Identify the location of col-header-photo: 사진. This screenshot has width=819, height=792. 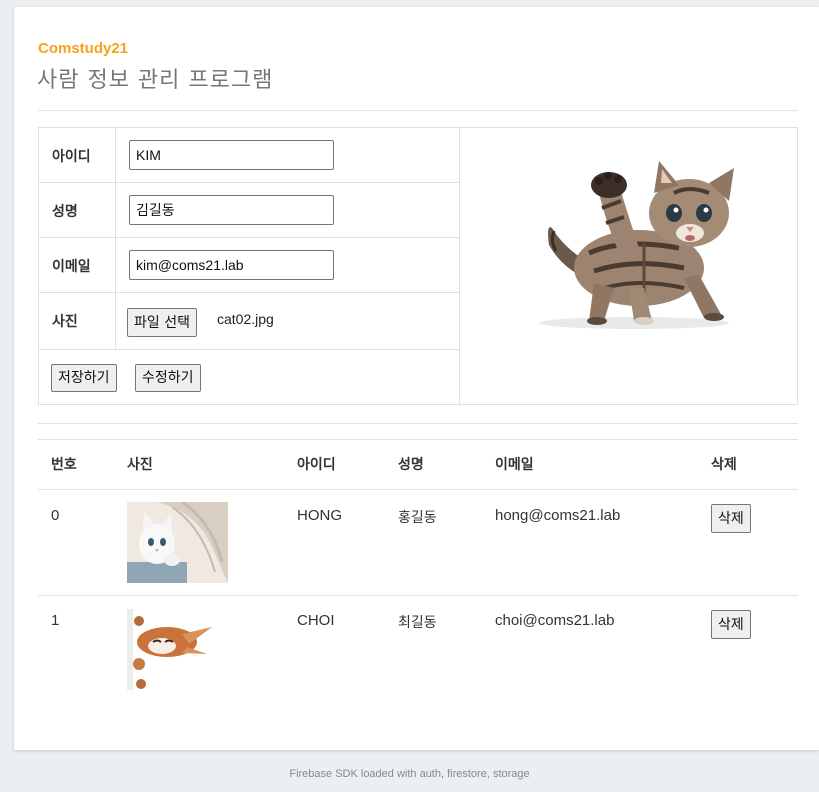
(140, 465).